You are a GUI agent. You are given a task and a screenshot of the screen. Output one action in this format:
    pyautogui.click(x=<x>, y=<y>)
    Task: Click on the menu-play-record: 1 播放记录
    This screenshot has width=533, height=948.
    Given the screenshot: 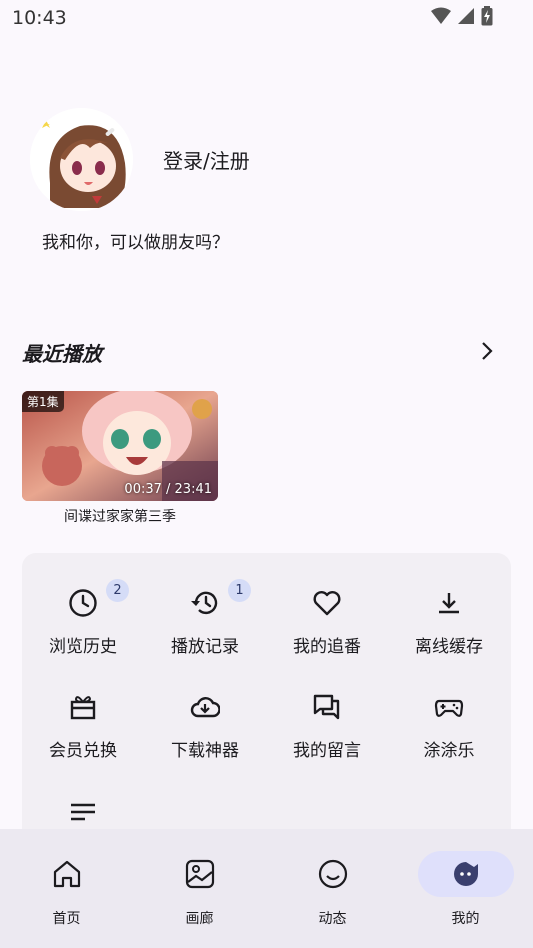 What is the action you would take?
    pyautogui.click(x=205, y=605)
    